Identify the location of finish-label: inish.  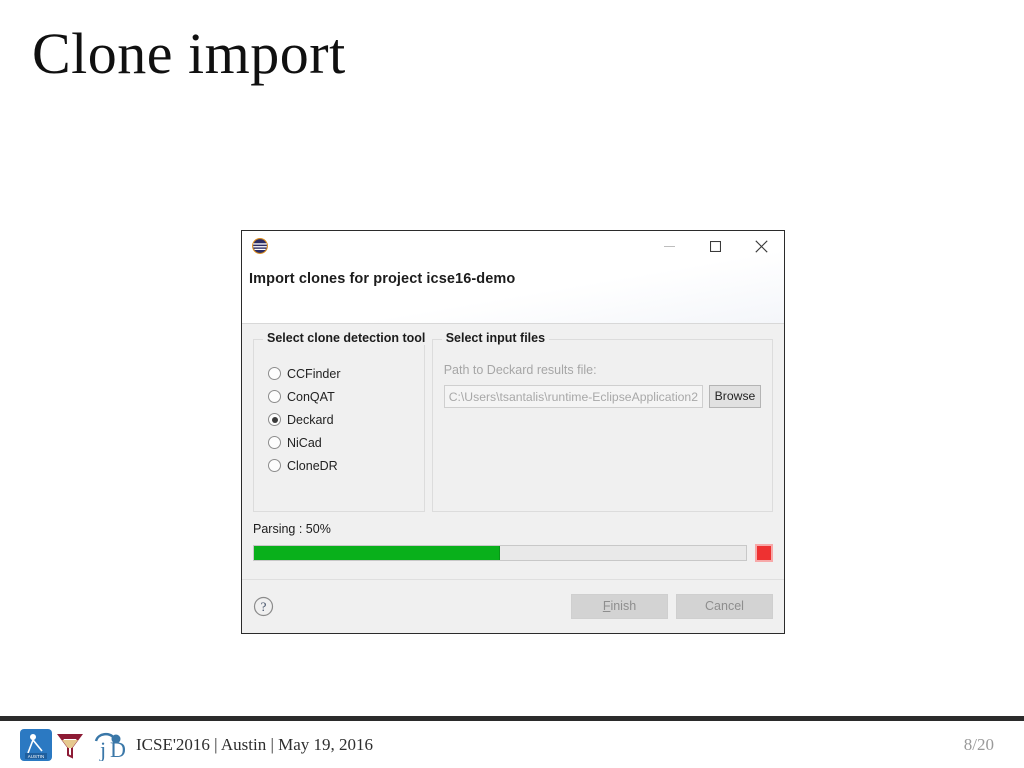
(623, 606).